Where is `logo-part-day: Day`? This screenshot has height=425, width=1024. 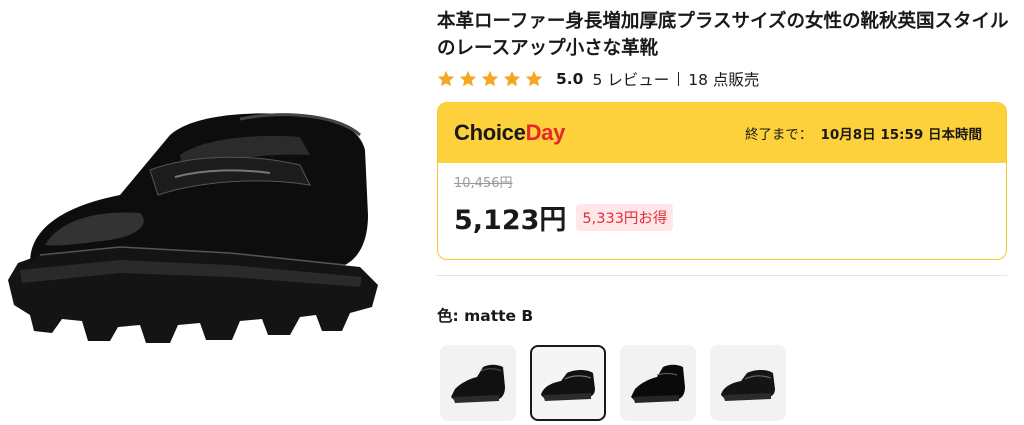 logo-part-day: Day is located at coordinates (545, 132).